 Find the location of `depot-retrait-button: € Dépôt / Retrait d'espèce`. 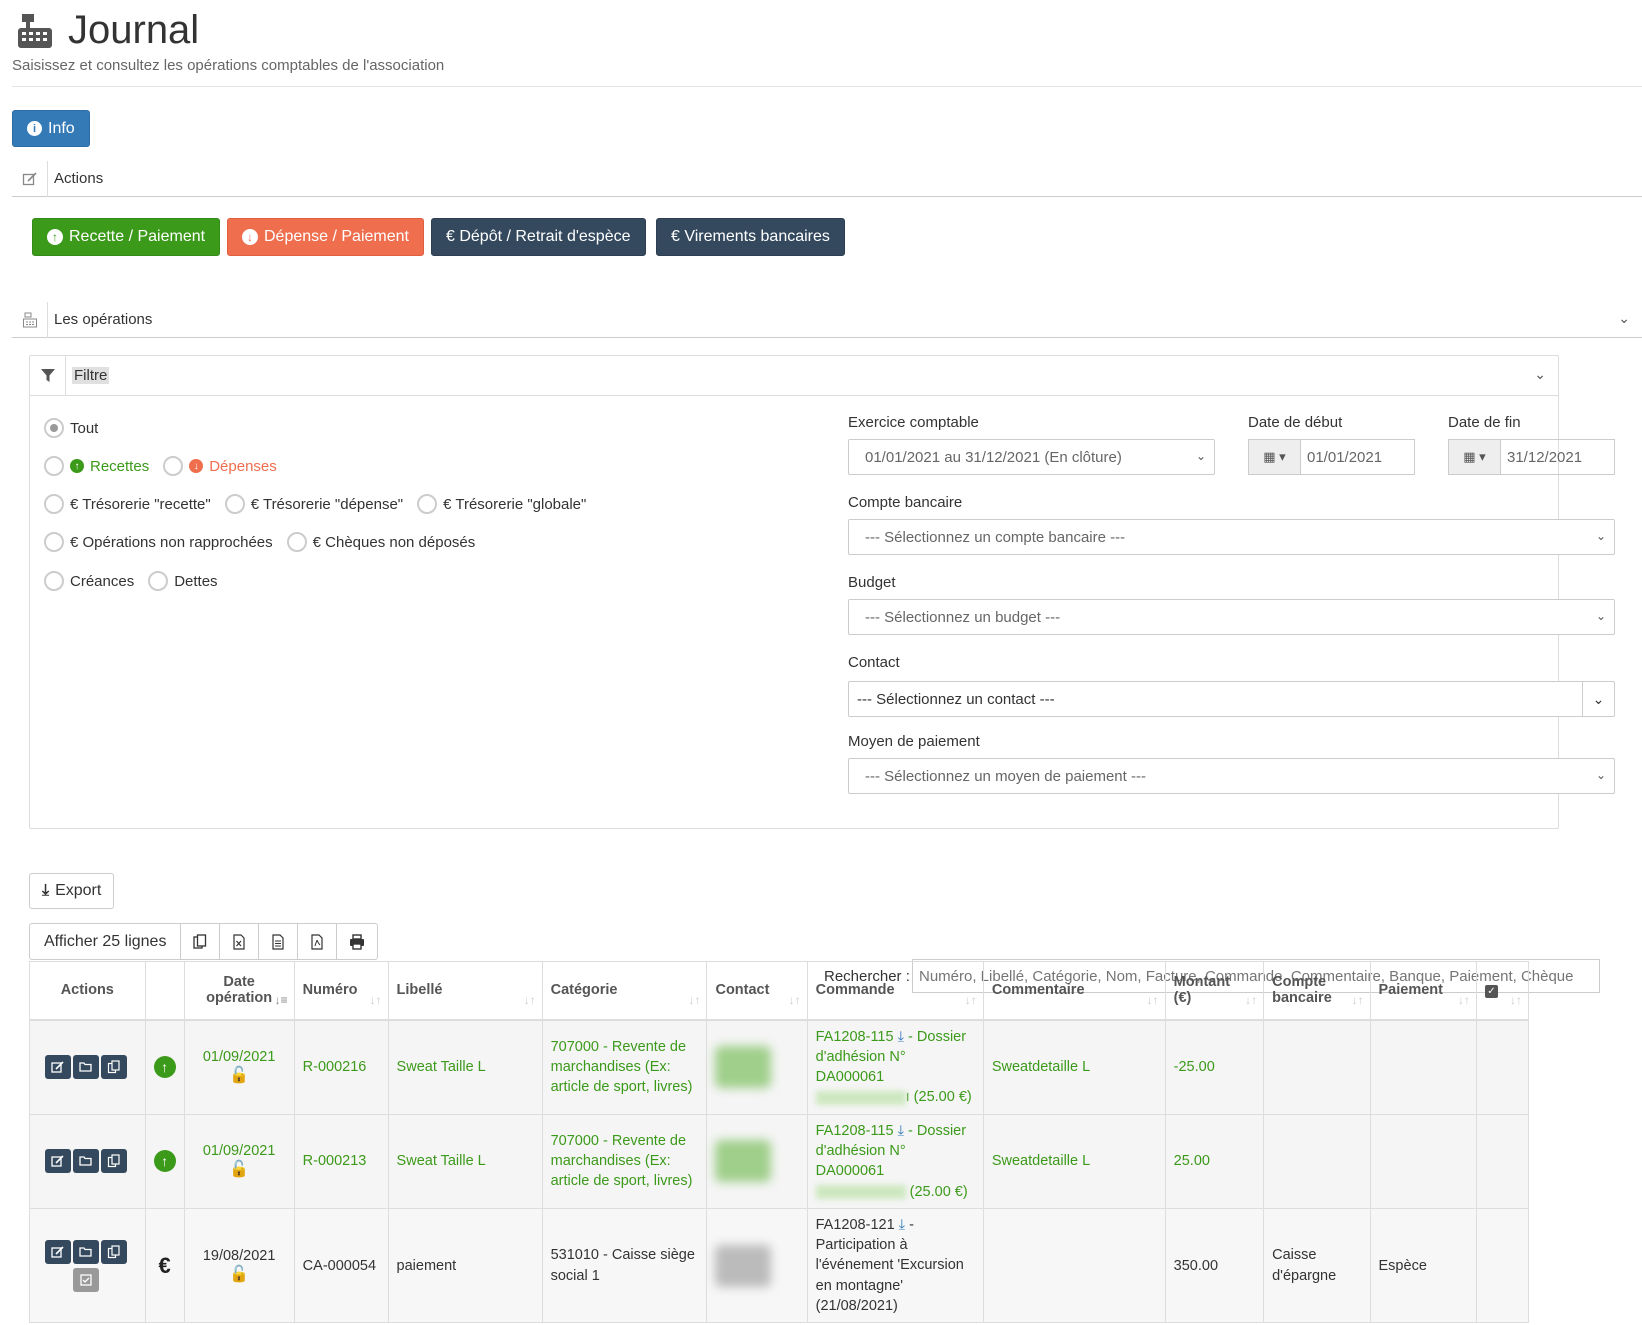

depot-retrait-button: € Dépôt / Retrait d'espèce is located at coordinates (538, 237).